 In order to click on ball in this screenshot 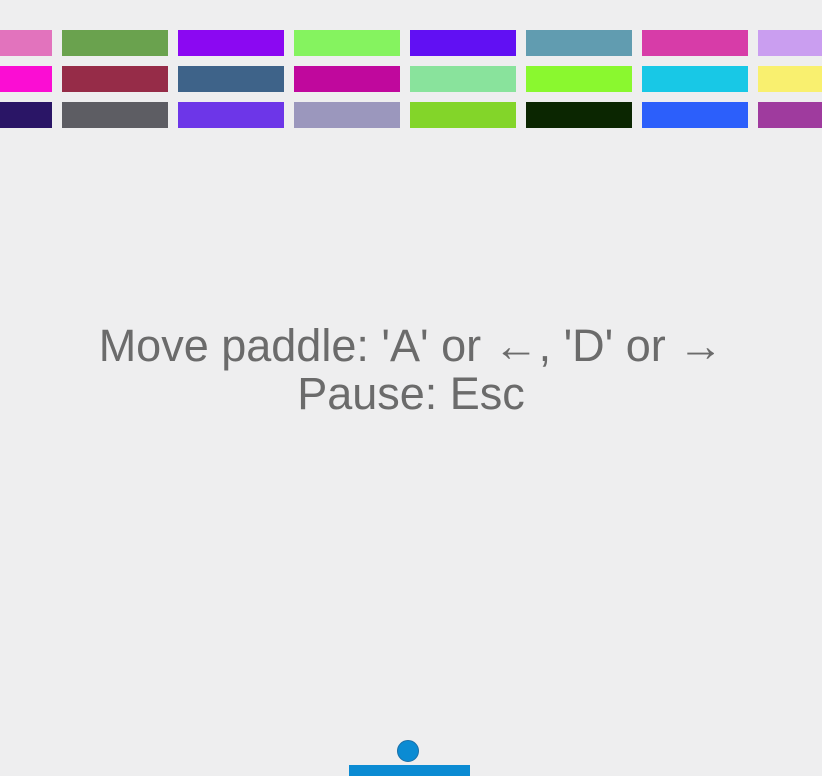, I will do `click(408, 751)`.